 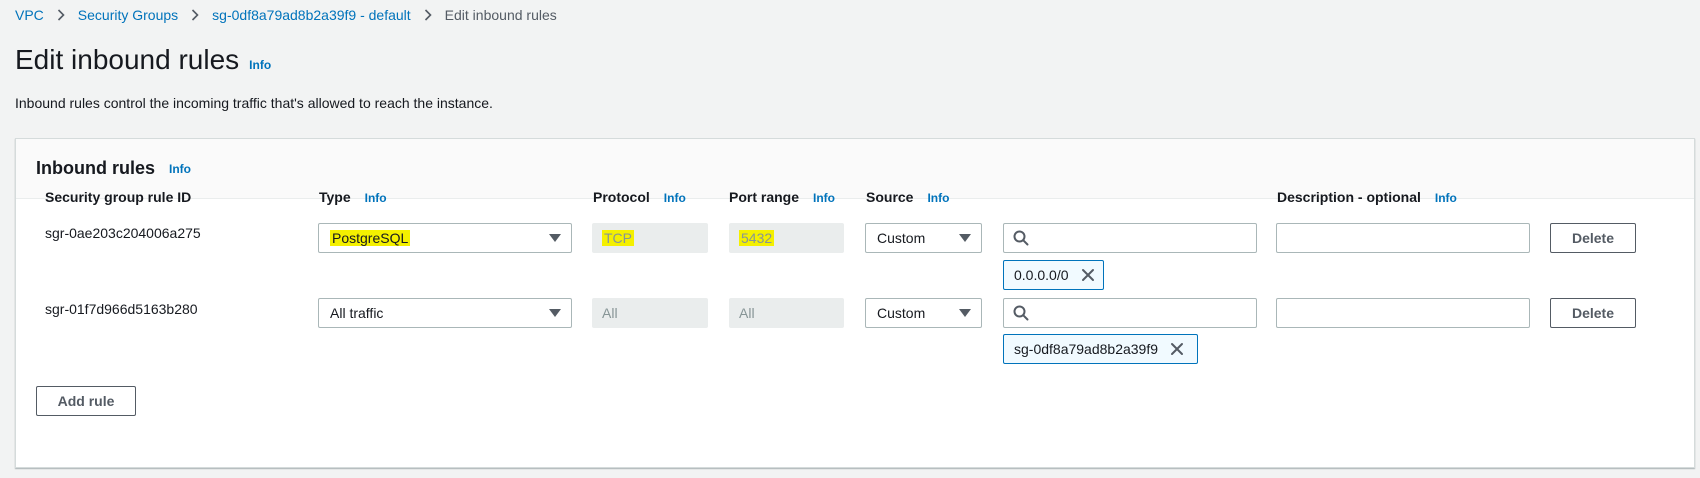 What do you see at coordinates (675, 198) in the screenshot?
I see `protocol-info-link: Info` at bounding box center [675, 198].